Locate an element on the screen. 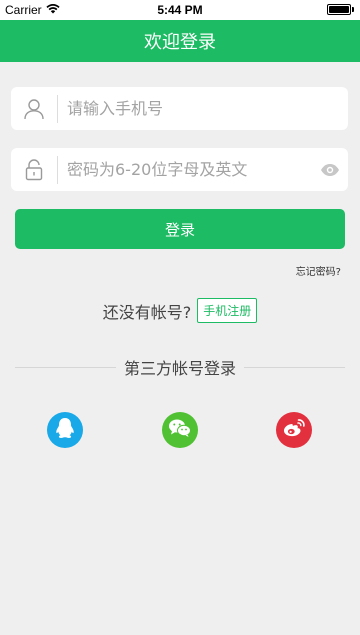  status-time: 5:44 PM is located at coordinates (180, 10).